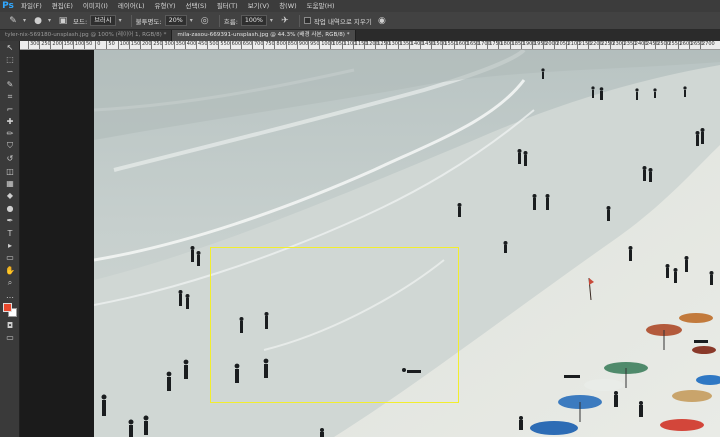  What do you see at coordinates (13, 21) in the screenshot?
I see `history-brush-preset-icon: ✎` at bounding box center [13, 21].